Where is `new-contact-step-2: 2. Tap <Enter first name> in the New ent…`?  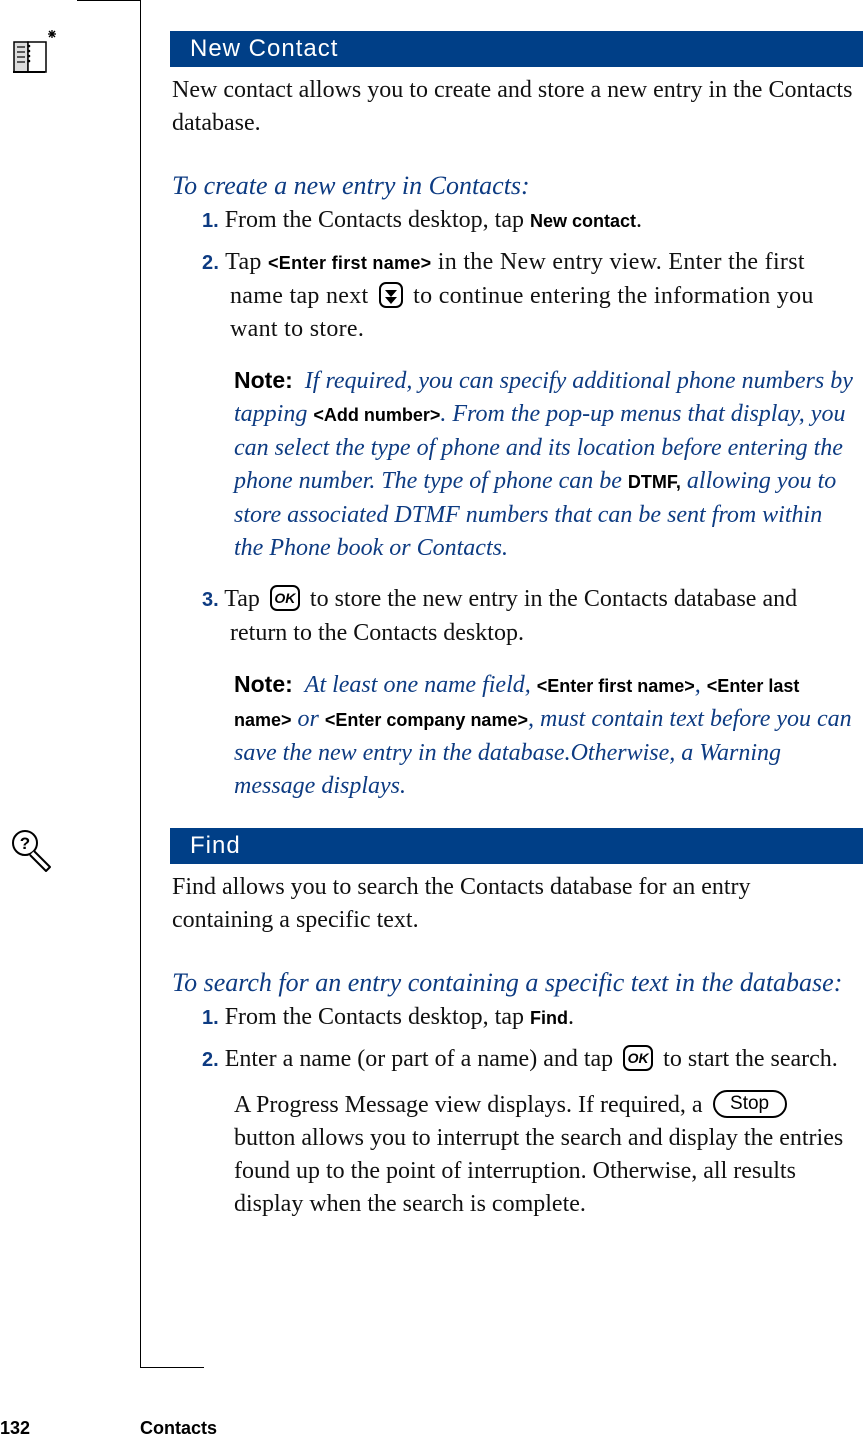 new-contact-step-2: 2. Tap <Enter first name> in the New ent… is located at coordinates (514, 296).